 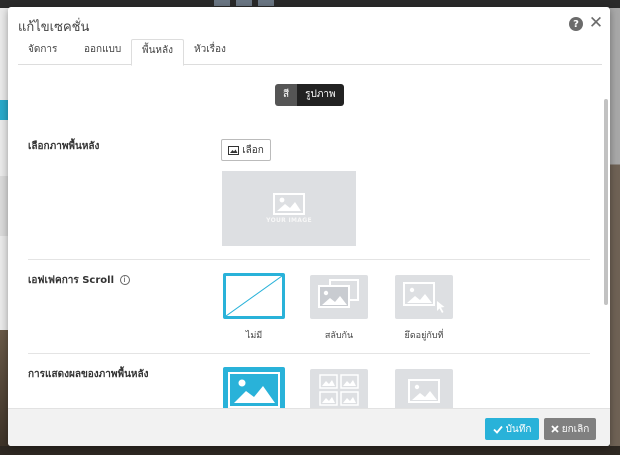 What do you see at coordinates (88, 374) in the screenshot?
I see `display-label: การแสดงผลของภาพพื้นหลัง` at bounding box center [88, 374].